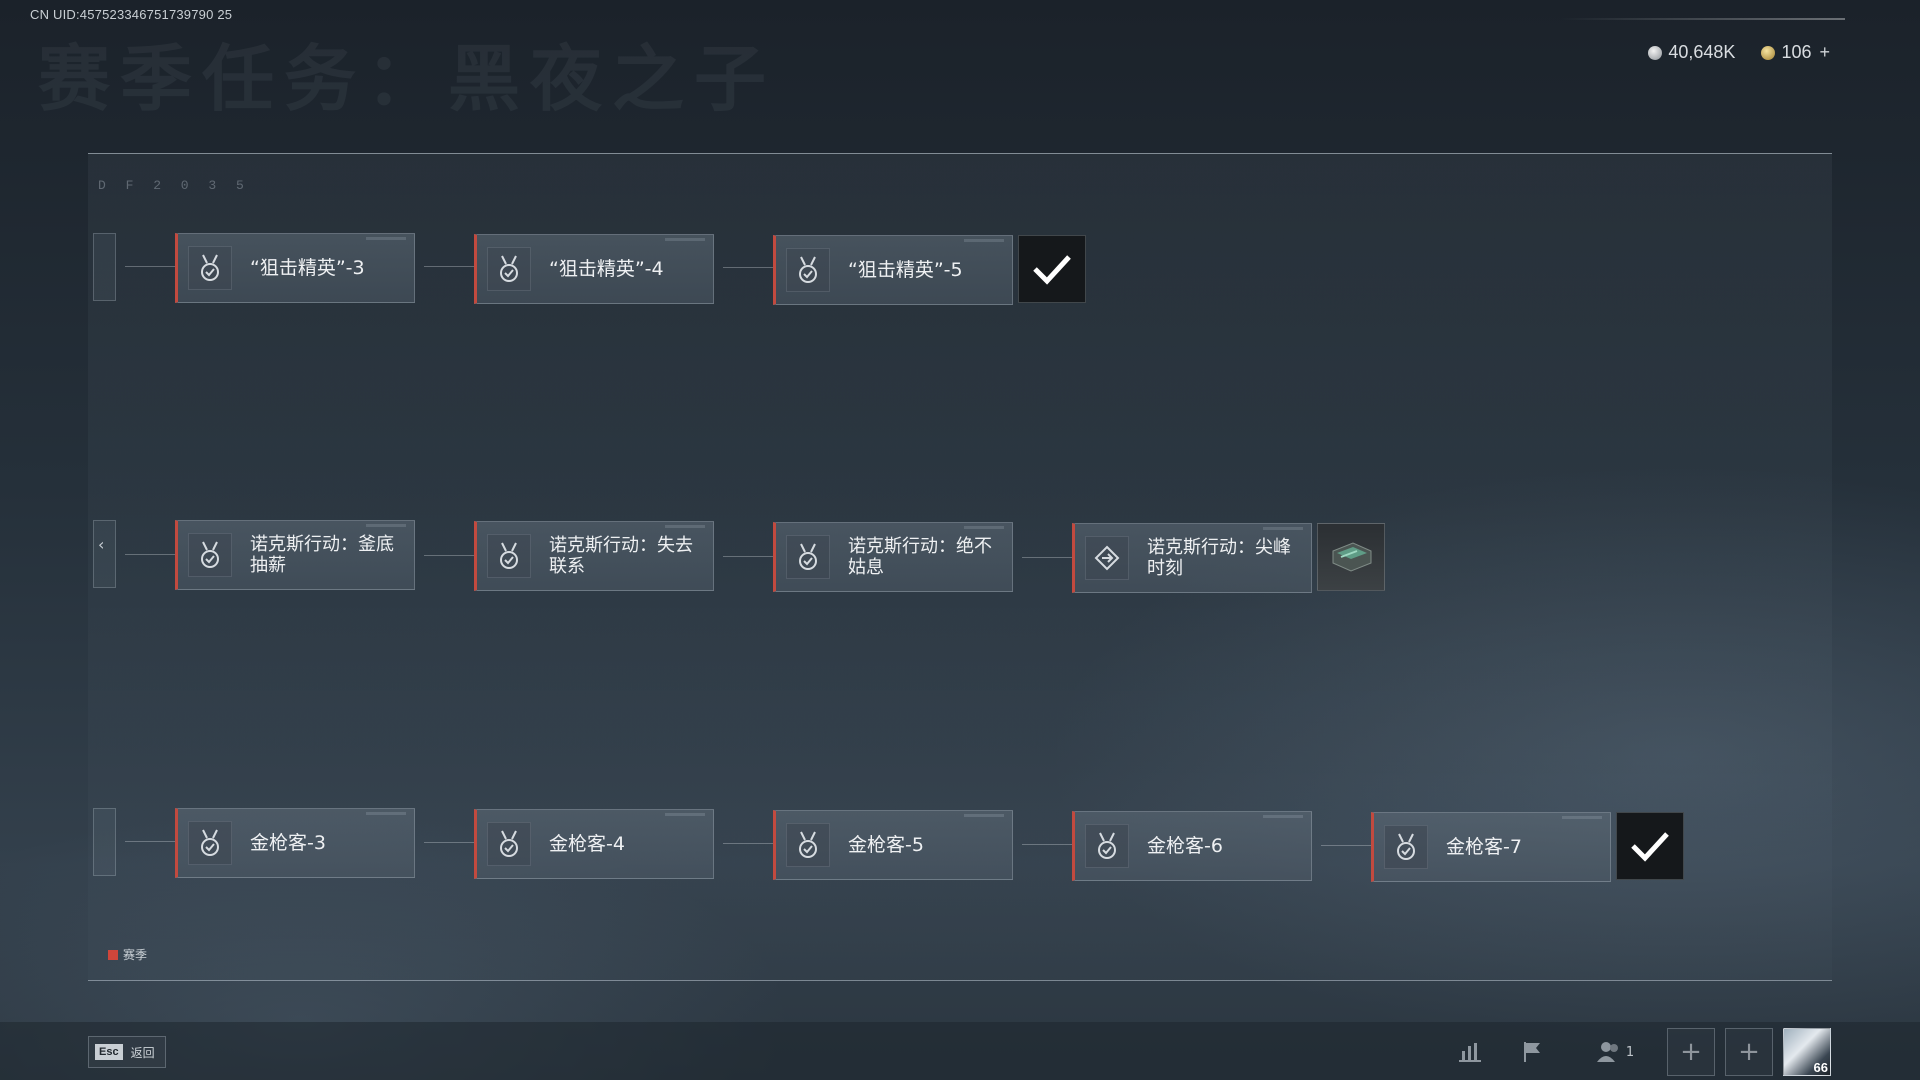  Describe the element at coordinates (288, 842) in the screenshot. I see `task-label: 金枪客-3` at that location.